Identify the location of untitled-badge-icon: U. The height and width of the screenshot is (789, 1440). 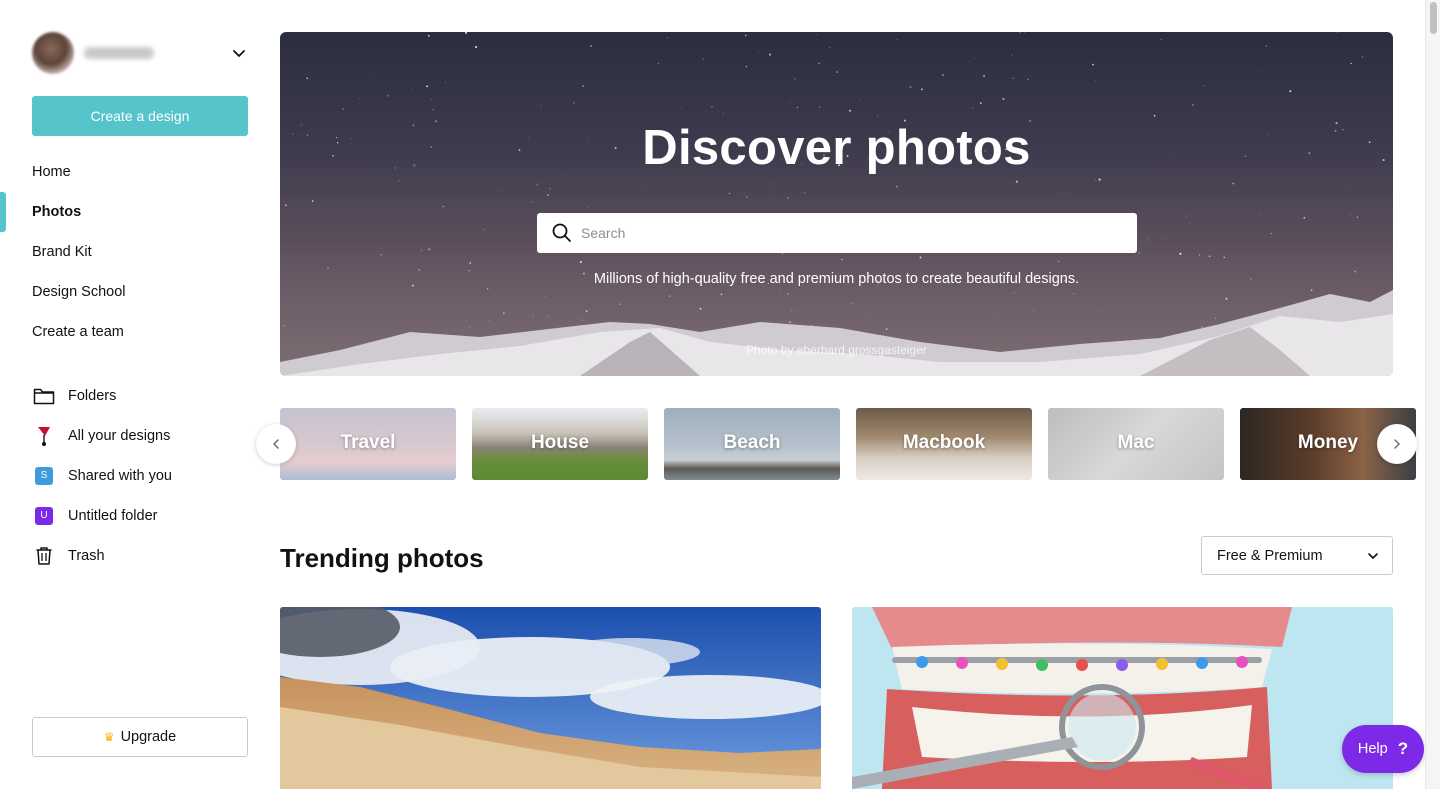
(44, 516).